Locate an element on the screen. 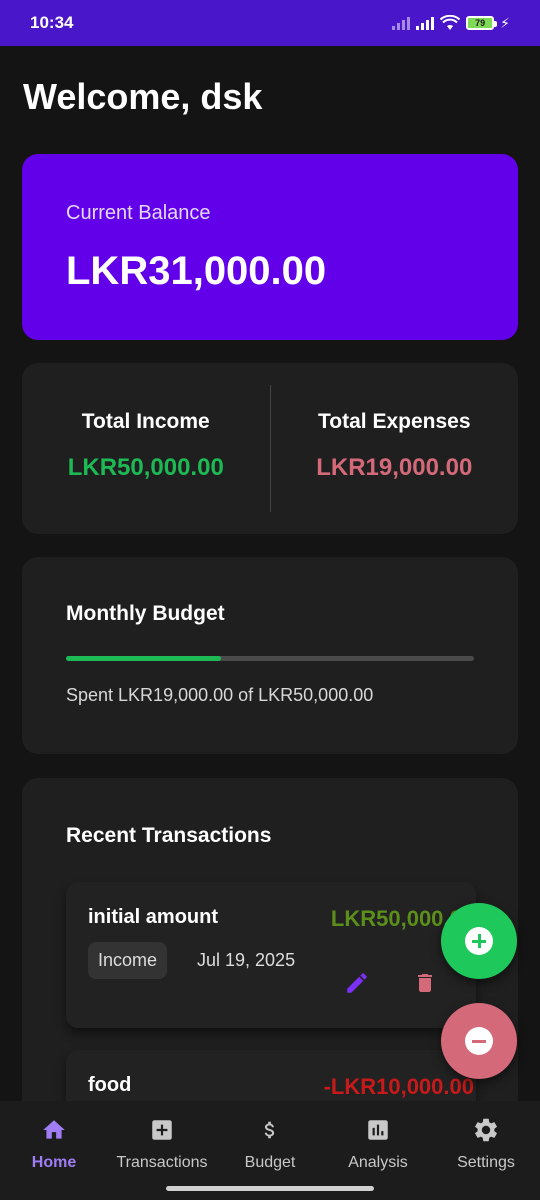 The width and height of the screenshot is (540, 1200). status-bar: 10:34 79 ⚡ is located at coordinates (270, 23).